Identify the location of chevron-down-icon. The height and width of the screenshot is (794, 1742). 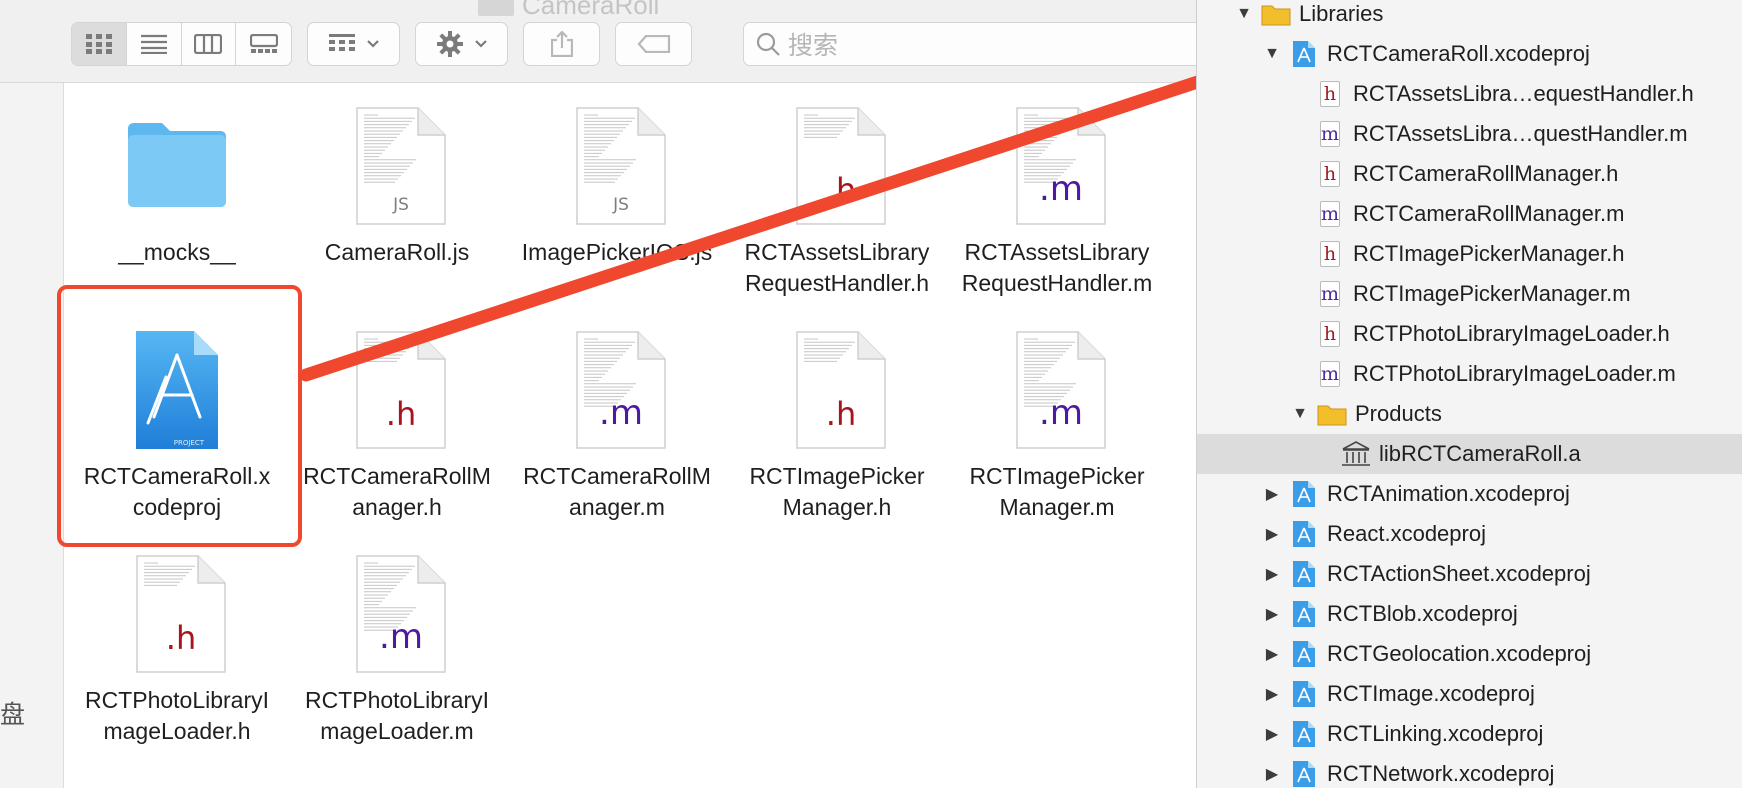
(372, 44).